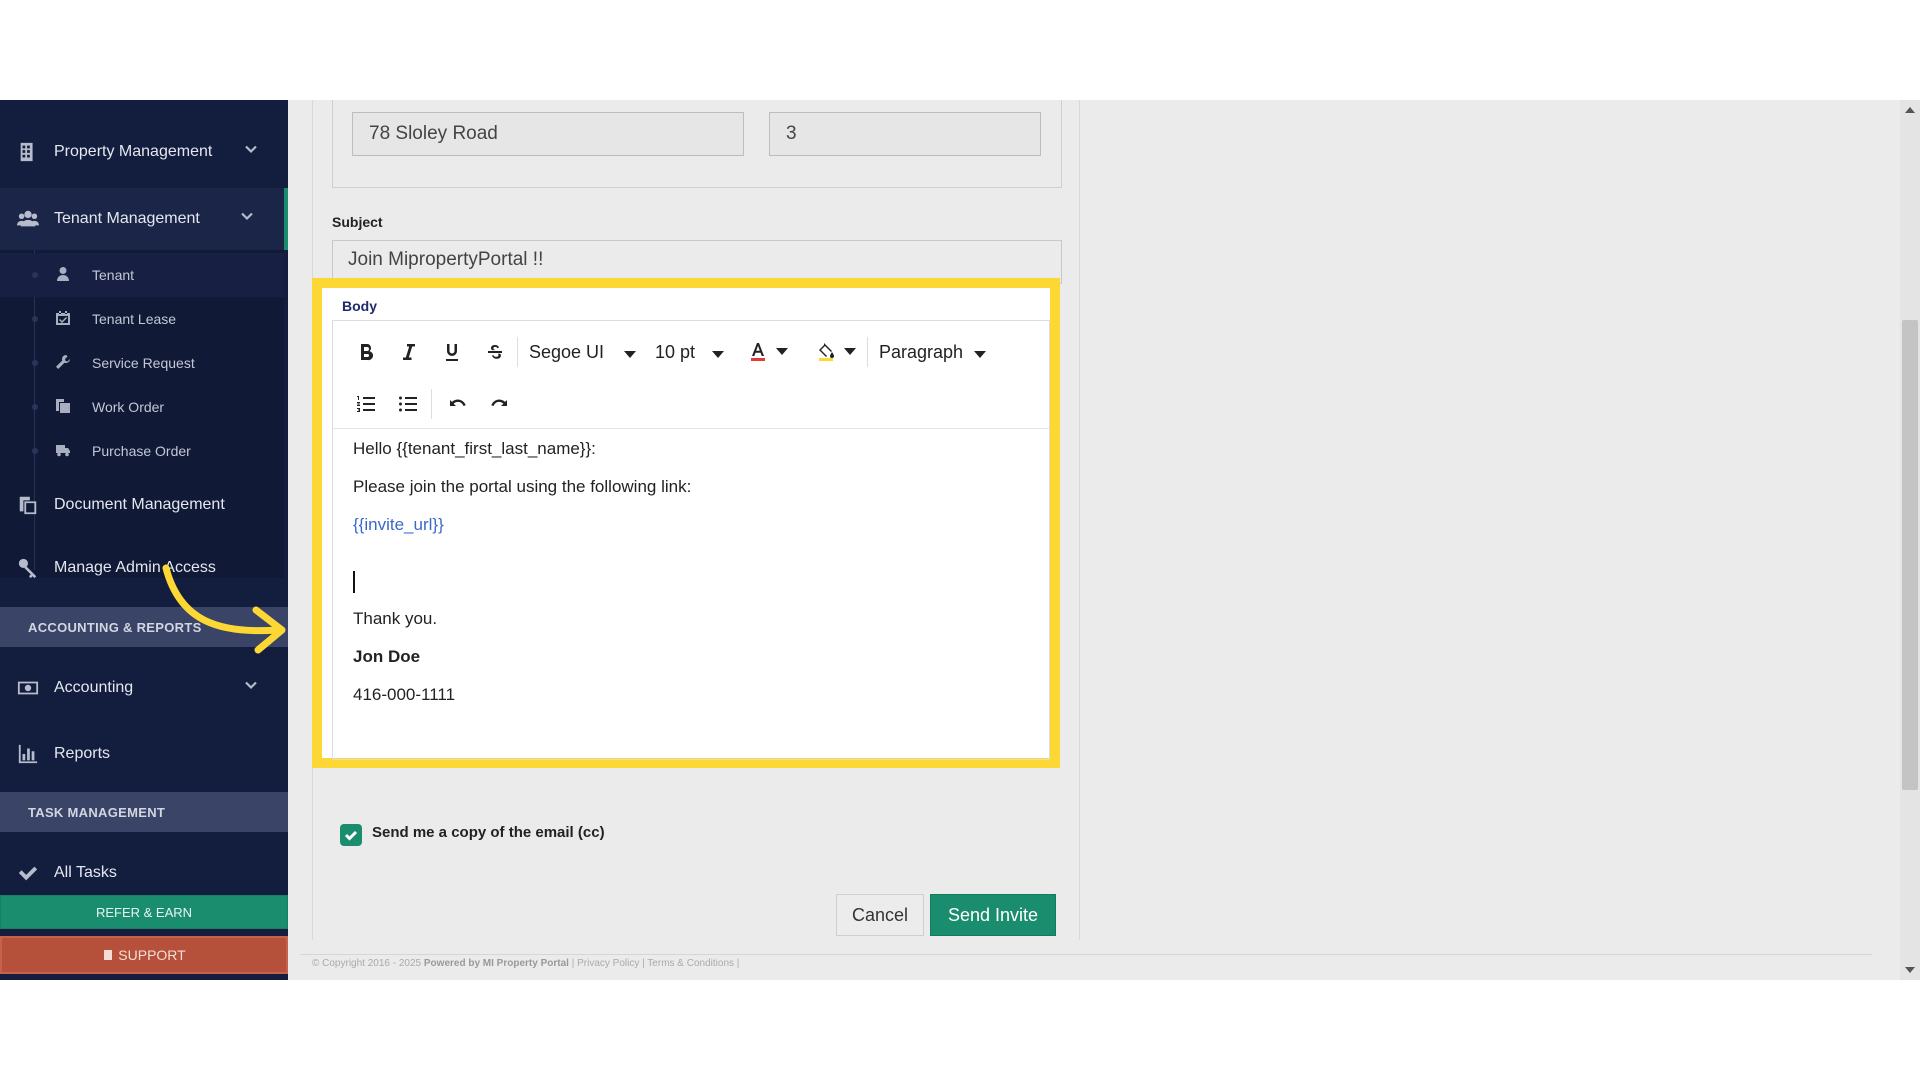 The image size is (1920, 1080). I want to click on bold-button, so click(366, 352).